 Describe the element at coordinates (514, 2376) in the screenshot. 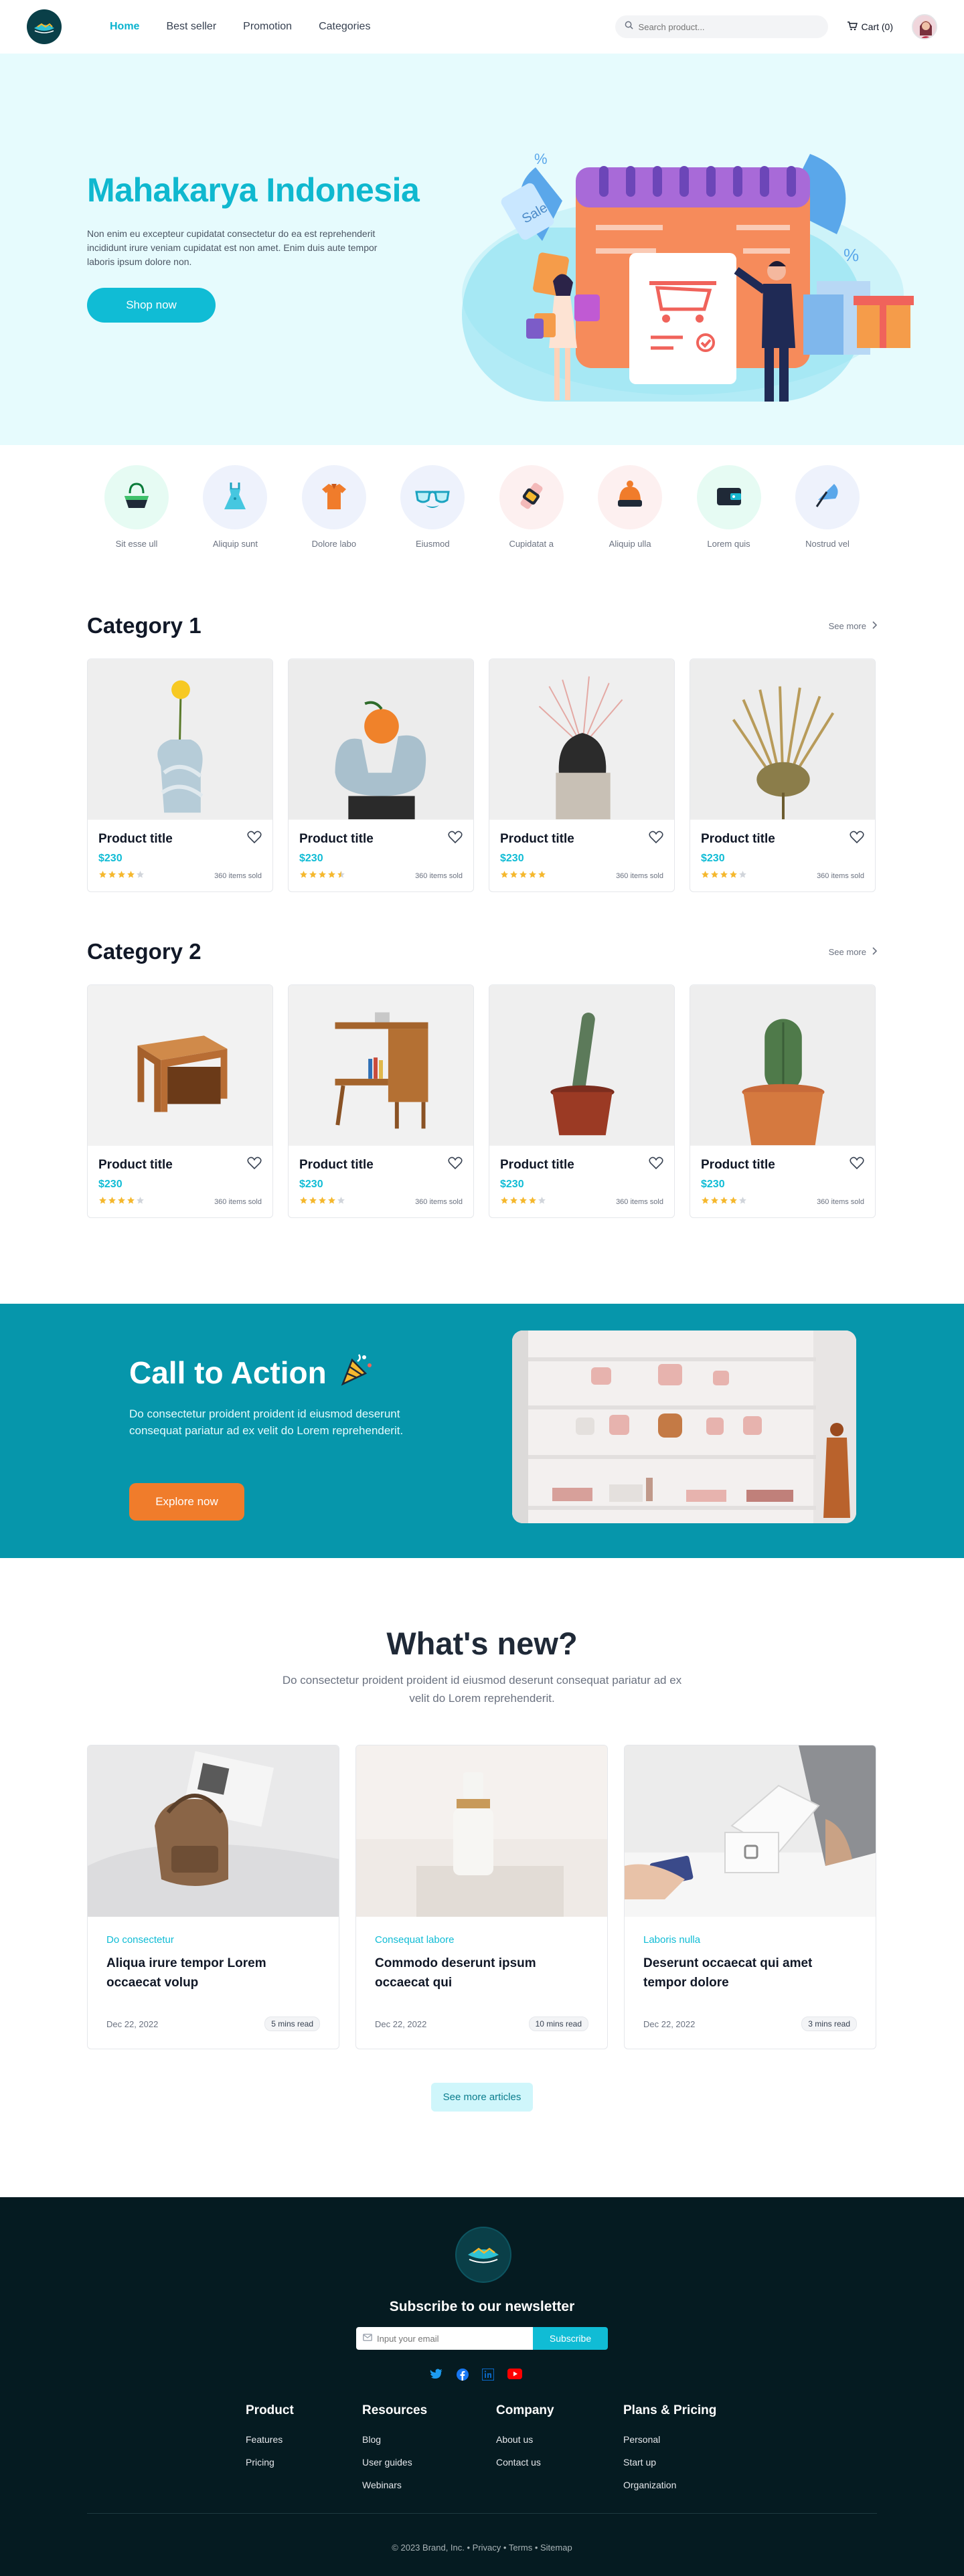

I see `youtube-icon` at that location.